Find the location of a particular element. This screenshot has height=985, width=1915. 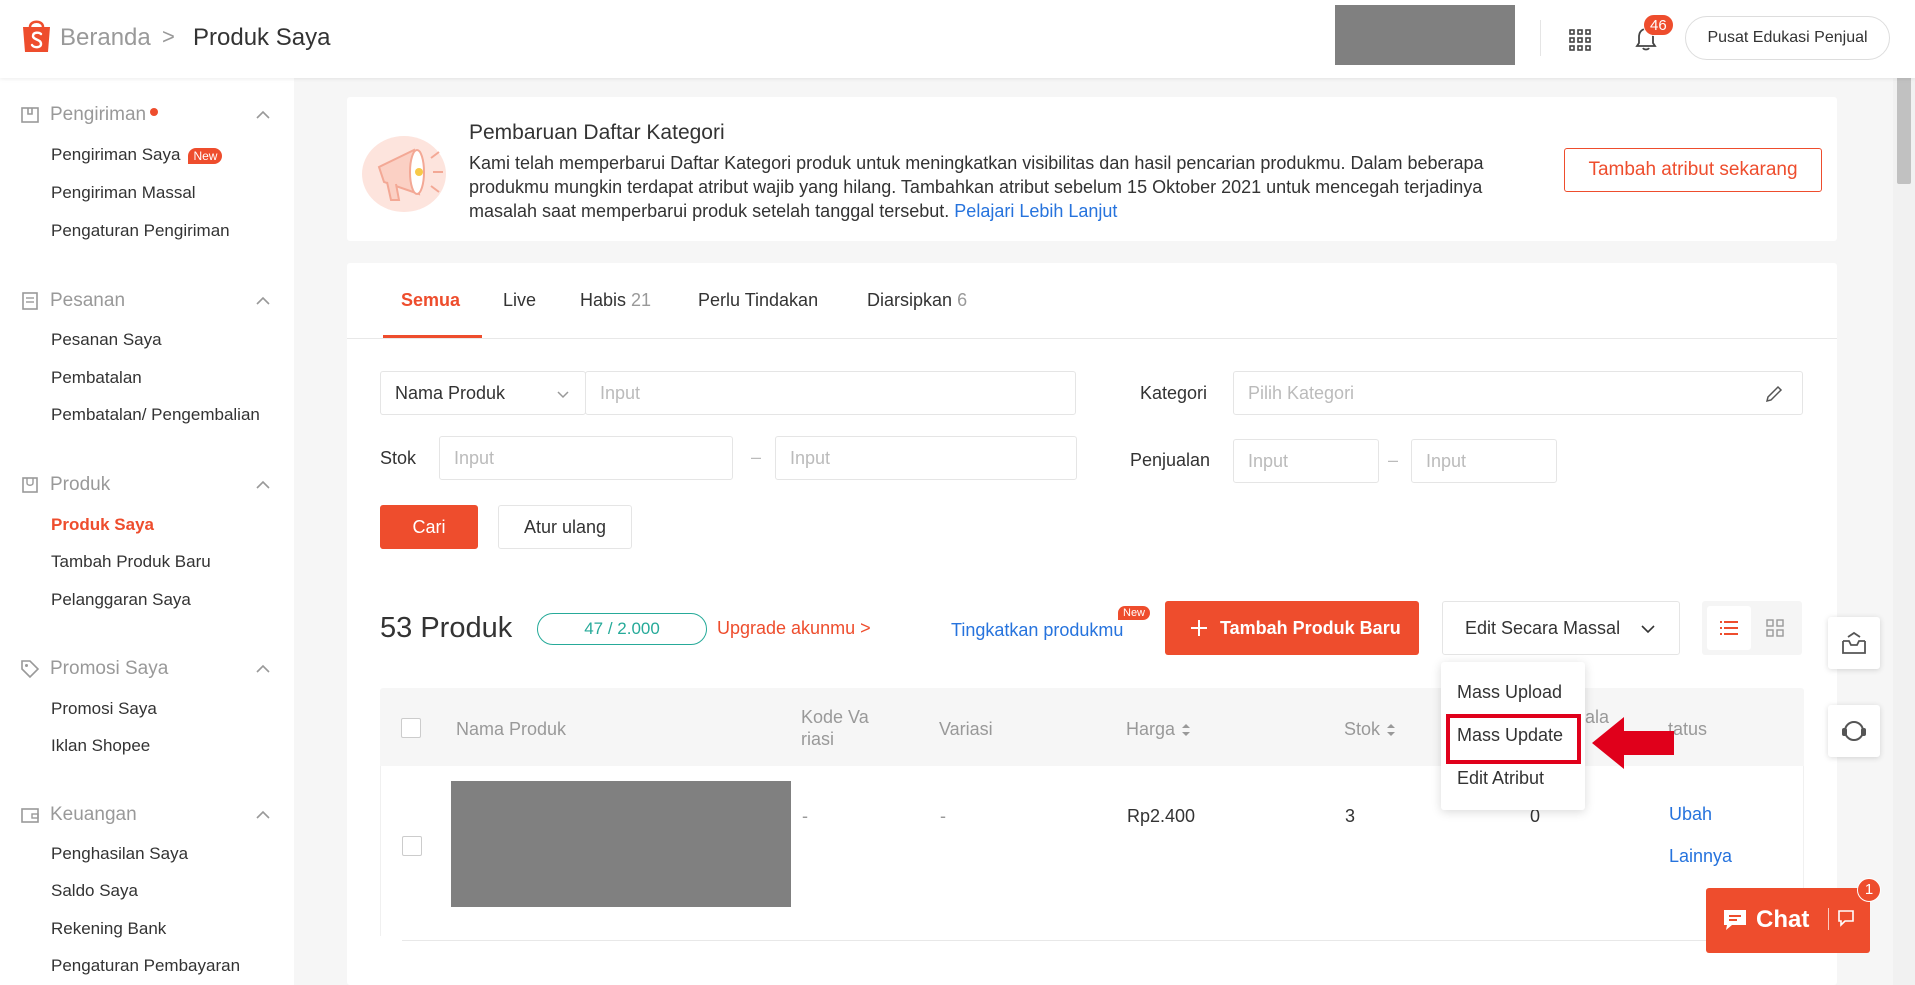

sidebar-section-keuangan: Keuangan is located at coordinates (146, 815).